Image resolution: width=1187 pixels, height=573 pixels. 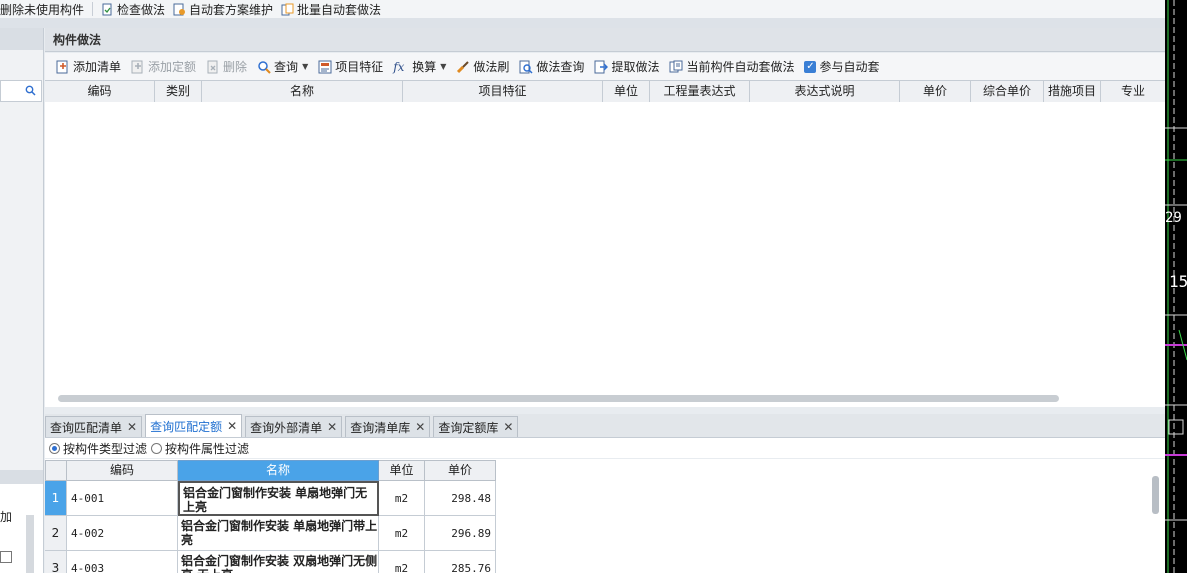 I want to click on quota-column-code: 编码, so click(x=122, y=470).